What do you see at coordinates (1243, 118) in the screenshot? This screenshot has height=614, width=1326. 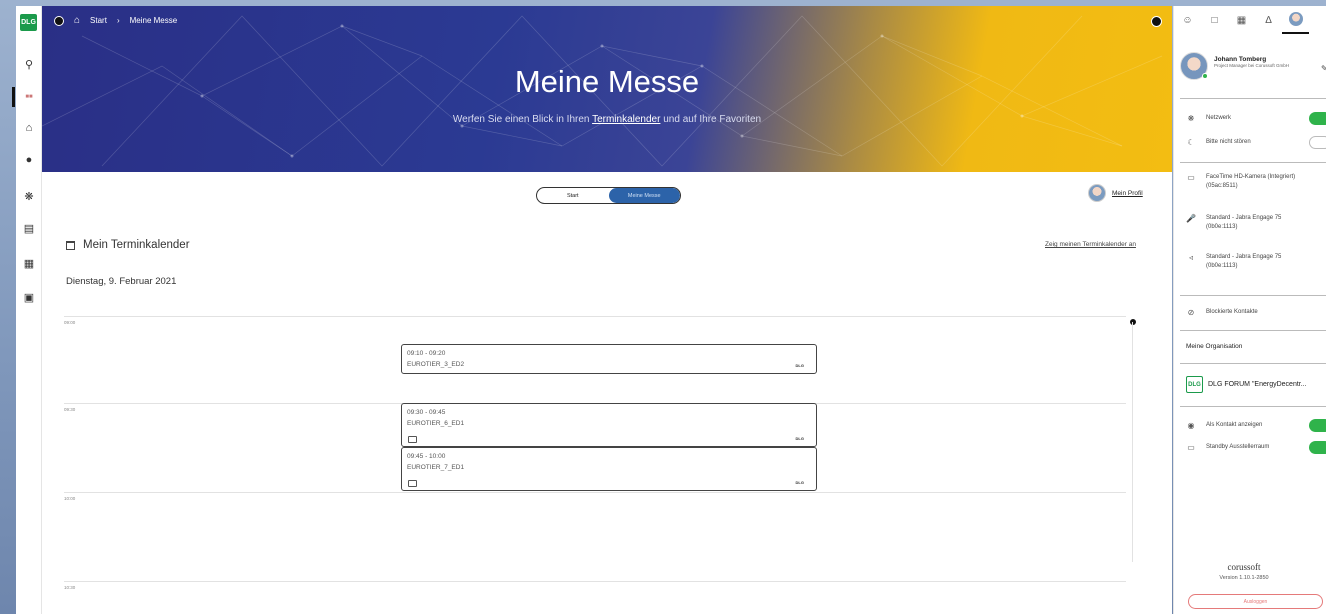 I see `setting-row: ❋ Netzwerk` at bounding box center [1243, 118].